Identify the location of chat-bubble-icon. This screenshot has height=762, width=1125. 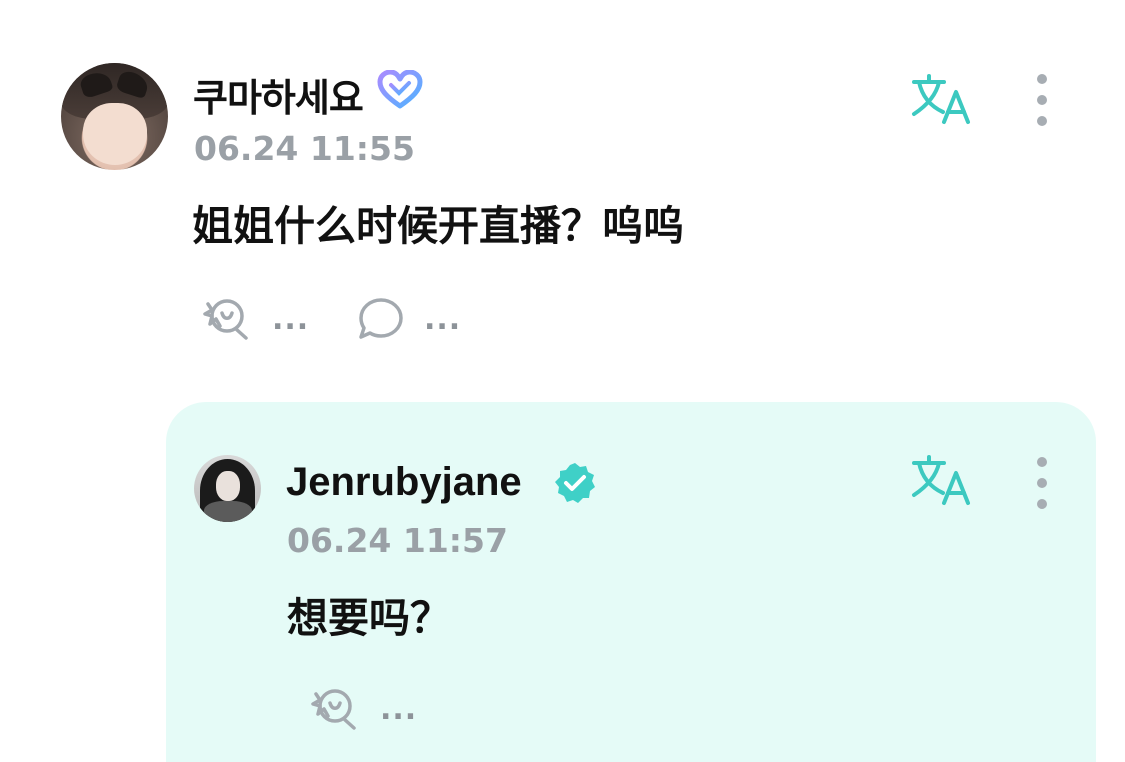
(381, 318).